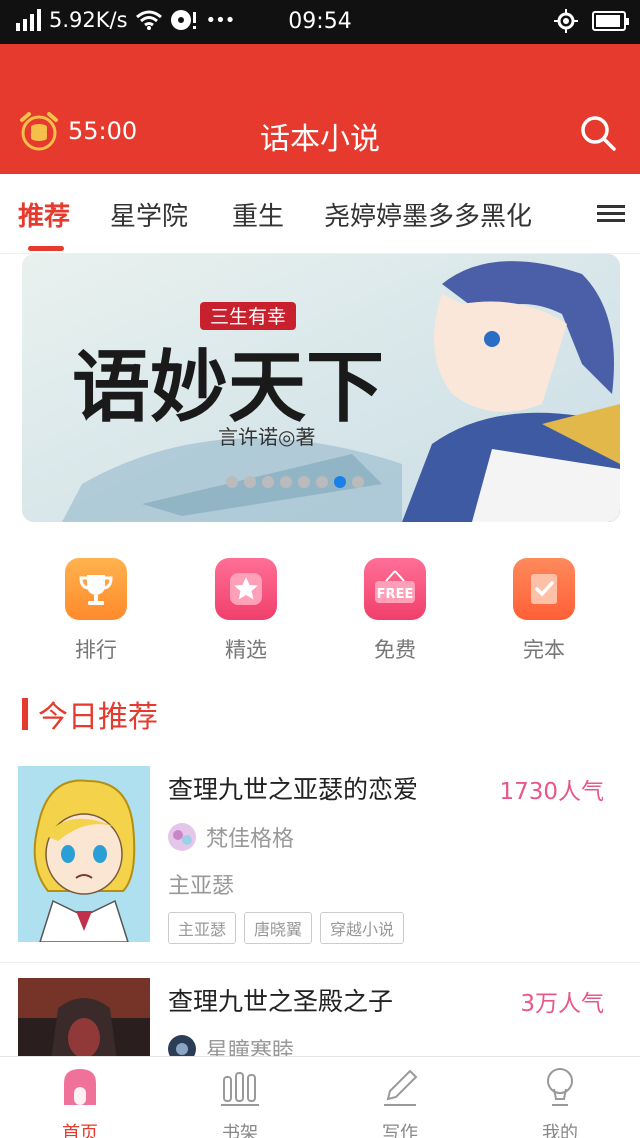  Describe the element at coordinates (320, 962) in the screenshot. I see `list-divider` at that location.